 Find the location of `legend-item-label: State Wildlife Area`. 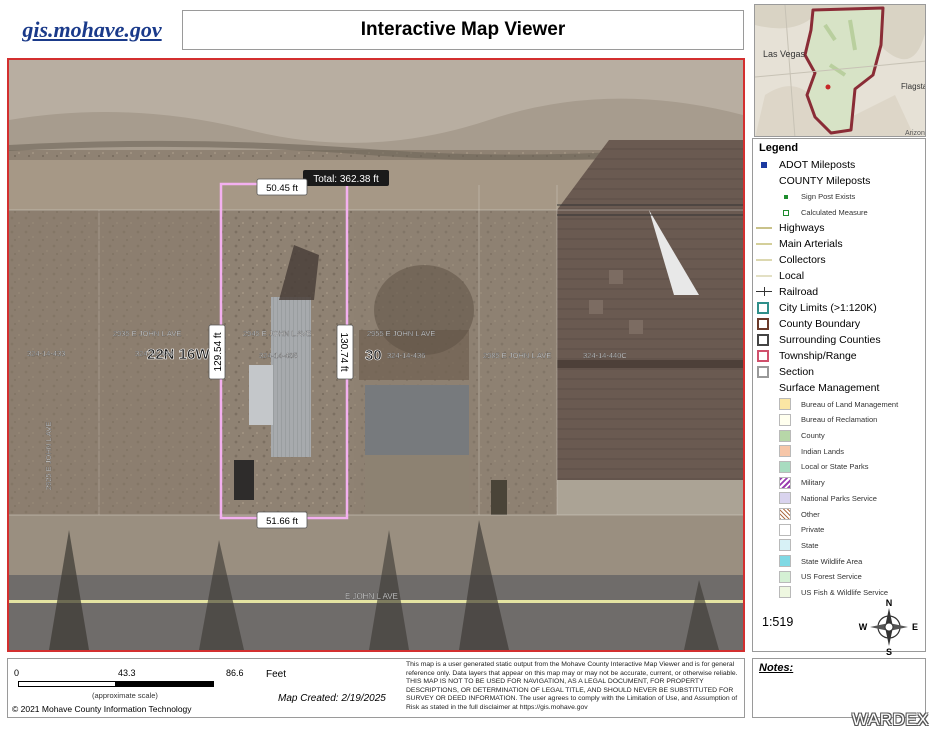

legend-item-label: State Wildlife Area is located at coordinates (832, 561).